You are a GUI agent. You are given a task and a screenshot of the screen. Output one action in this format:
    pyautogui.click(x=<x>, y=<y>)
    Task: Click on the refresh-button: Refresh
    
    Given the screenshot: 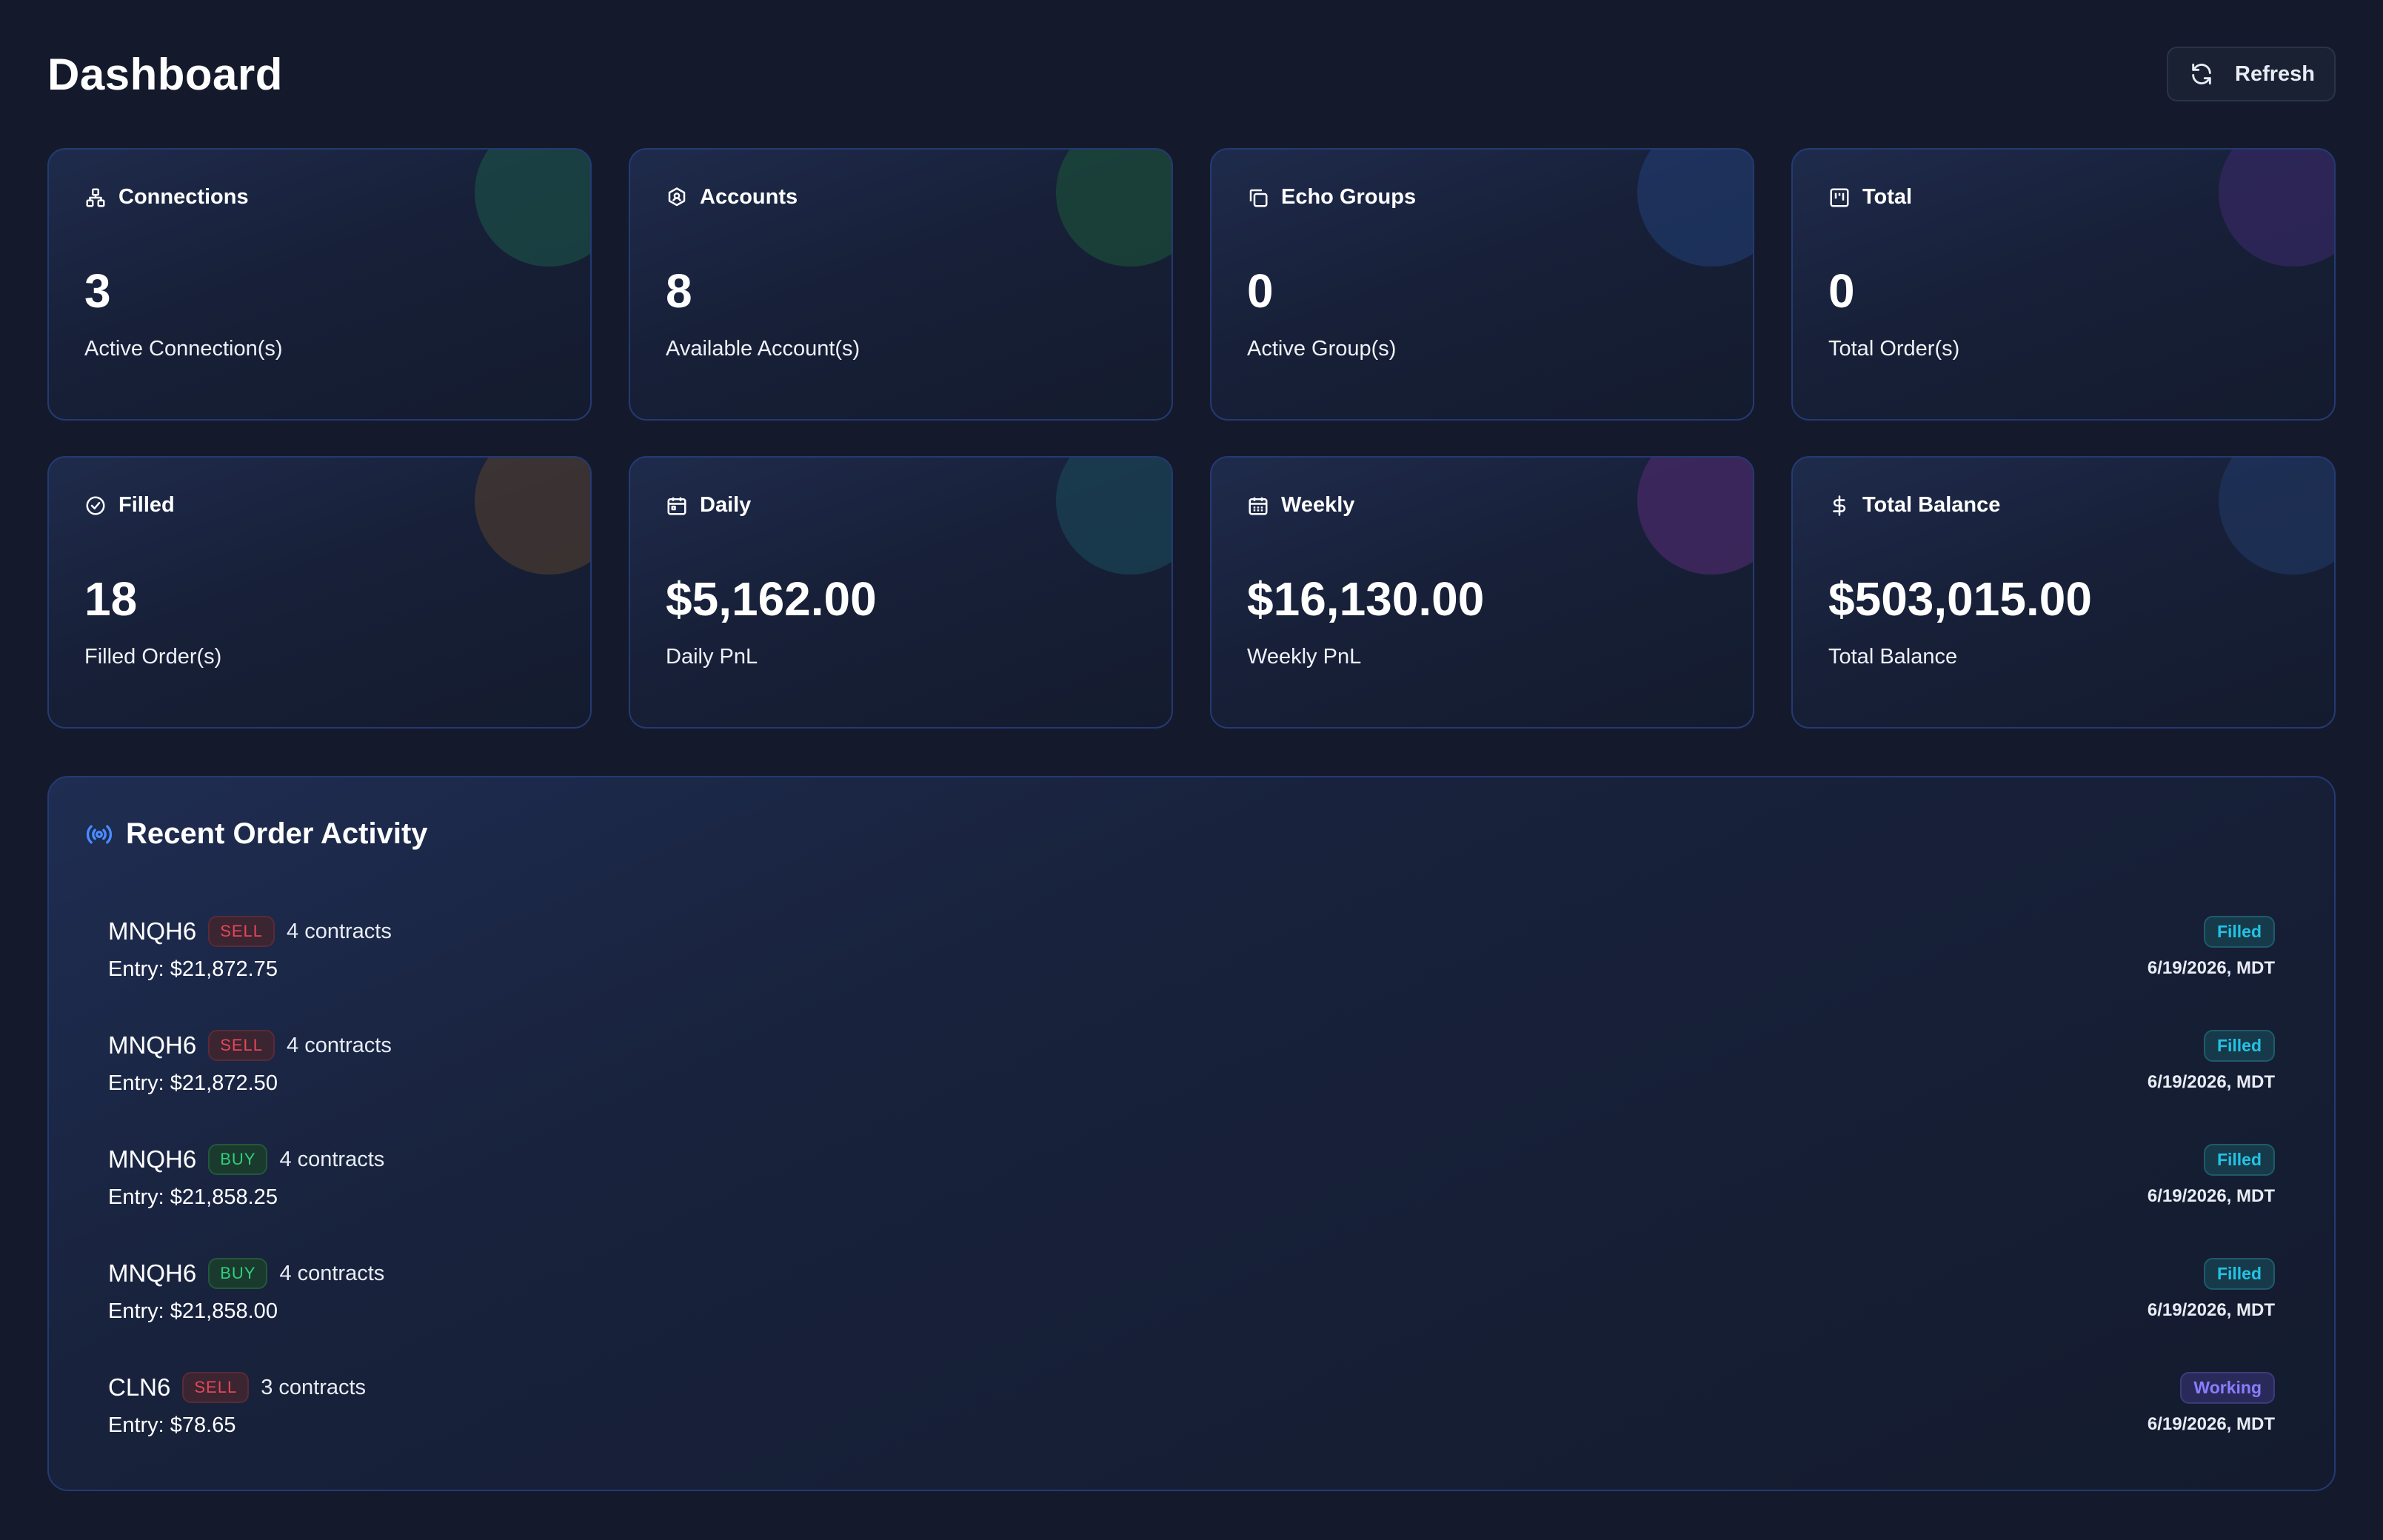 What is the action you would take?
    pyautogui.click(x=2251, y=74)
    